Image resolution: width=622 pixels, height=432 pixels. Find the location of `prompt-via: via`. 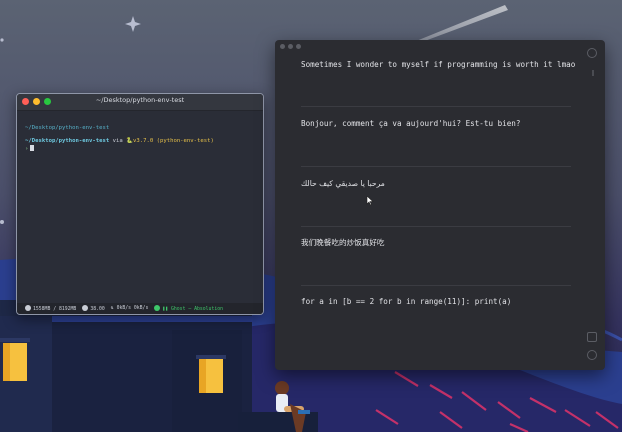

prompt-via: via is located at coordinates (117, 141).